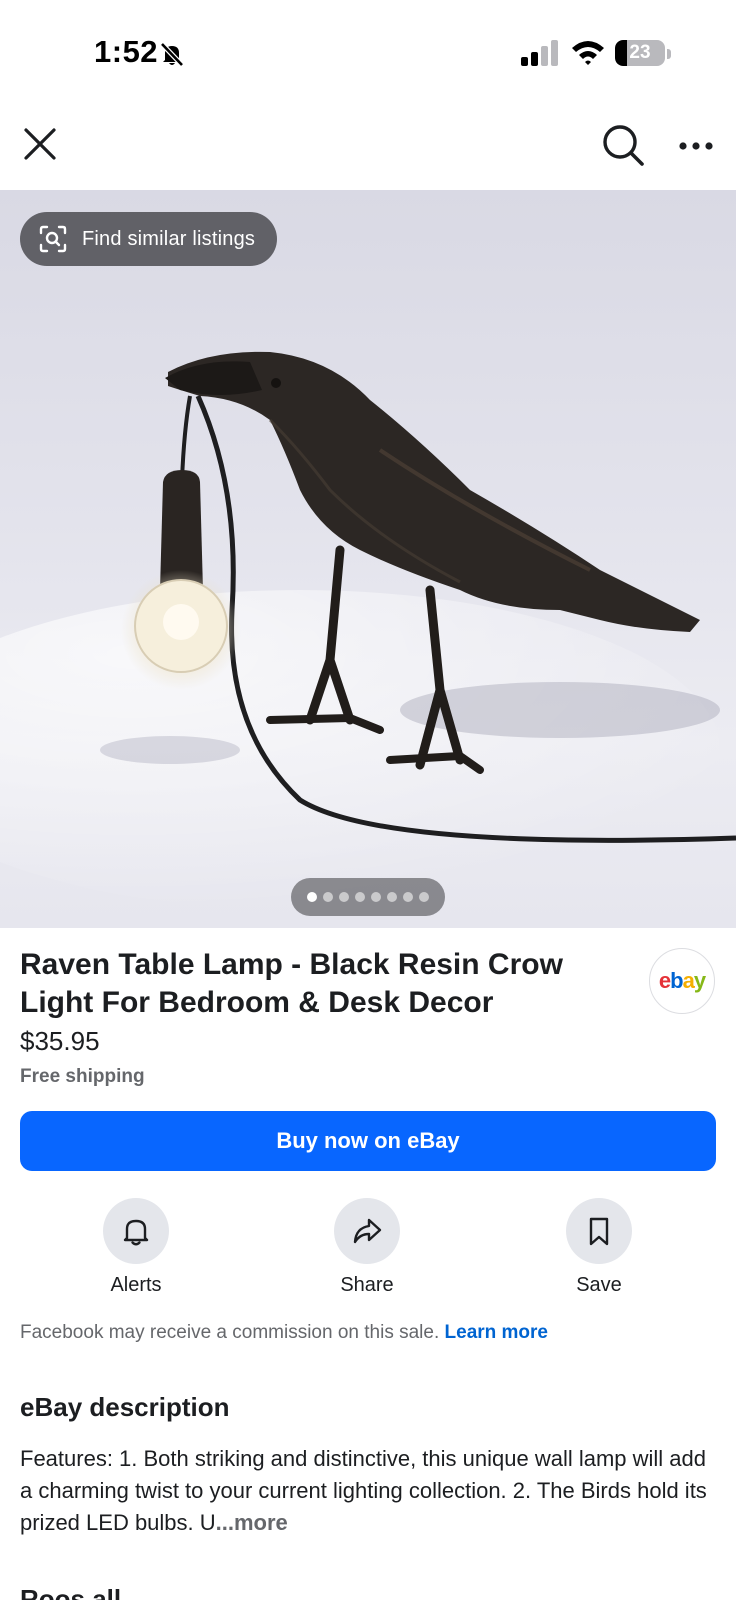  I want to click on ebay-logo: ebay, so click(682, 981).